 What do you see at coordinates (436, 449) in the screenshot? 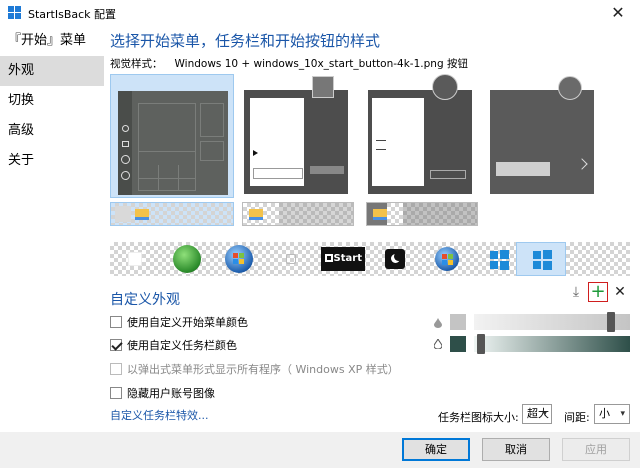
I see `ok-button: 确定` at bounding box center [436, 449].